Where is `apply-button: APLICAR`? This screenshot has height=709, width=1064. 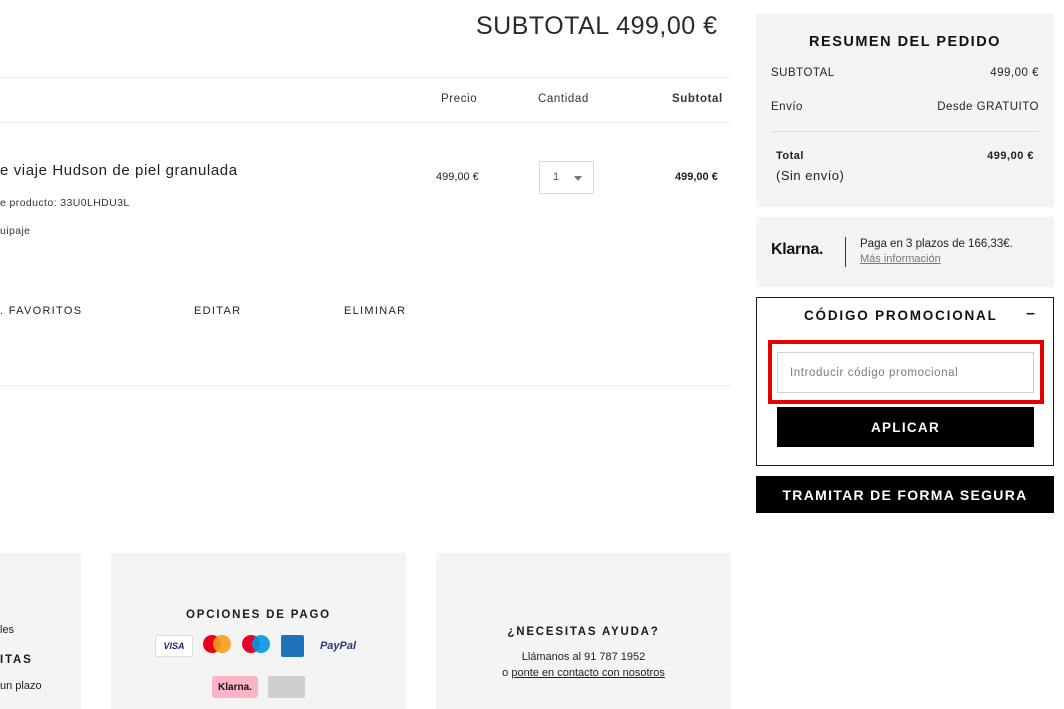 apply-button: APLICAR is located at coordinates (905, 427).